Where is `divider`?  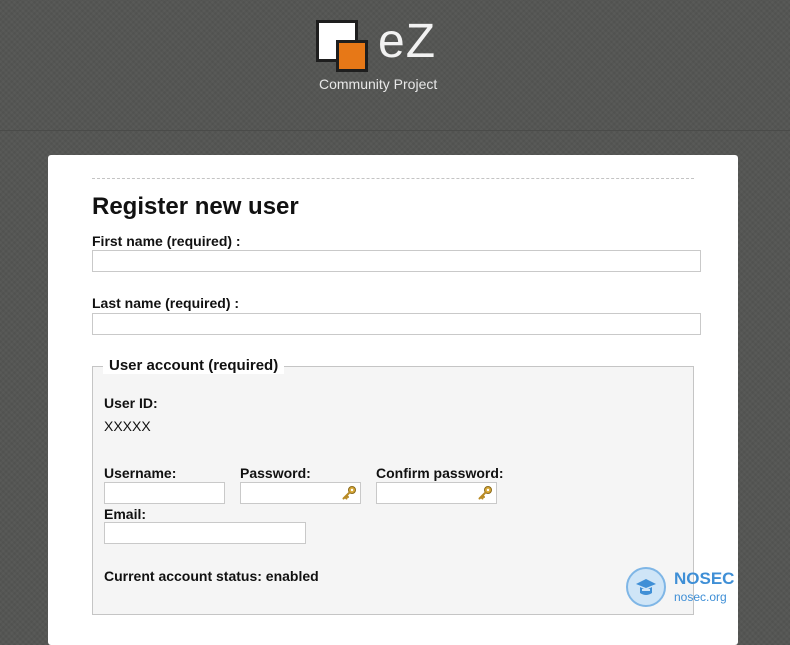 divider is located at coordinates (393, 178).